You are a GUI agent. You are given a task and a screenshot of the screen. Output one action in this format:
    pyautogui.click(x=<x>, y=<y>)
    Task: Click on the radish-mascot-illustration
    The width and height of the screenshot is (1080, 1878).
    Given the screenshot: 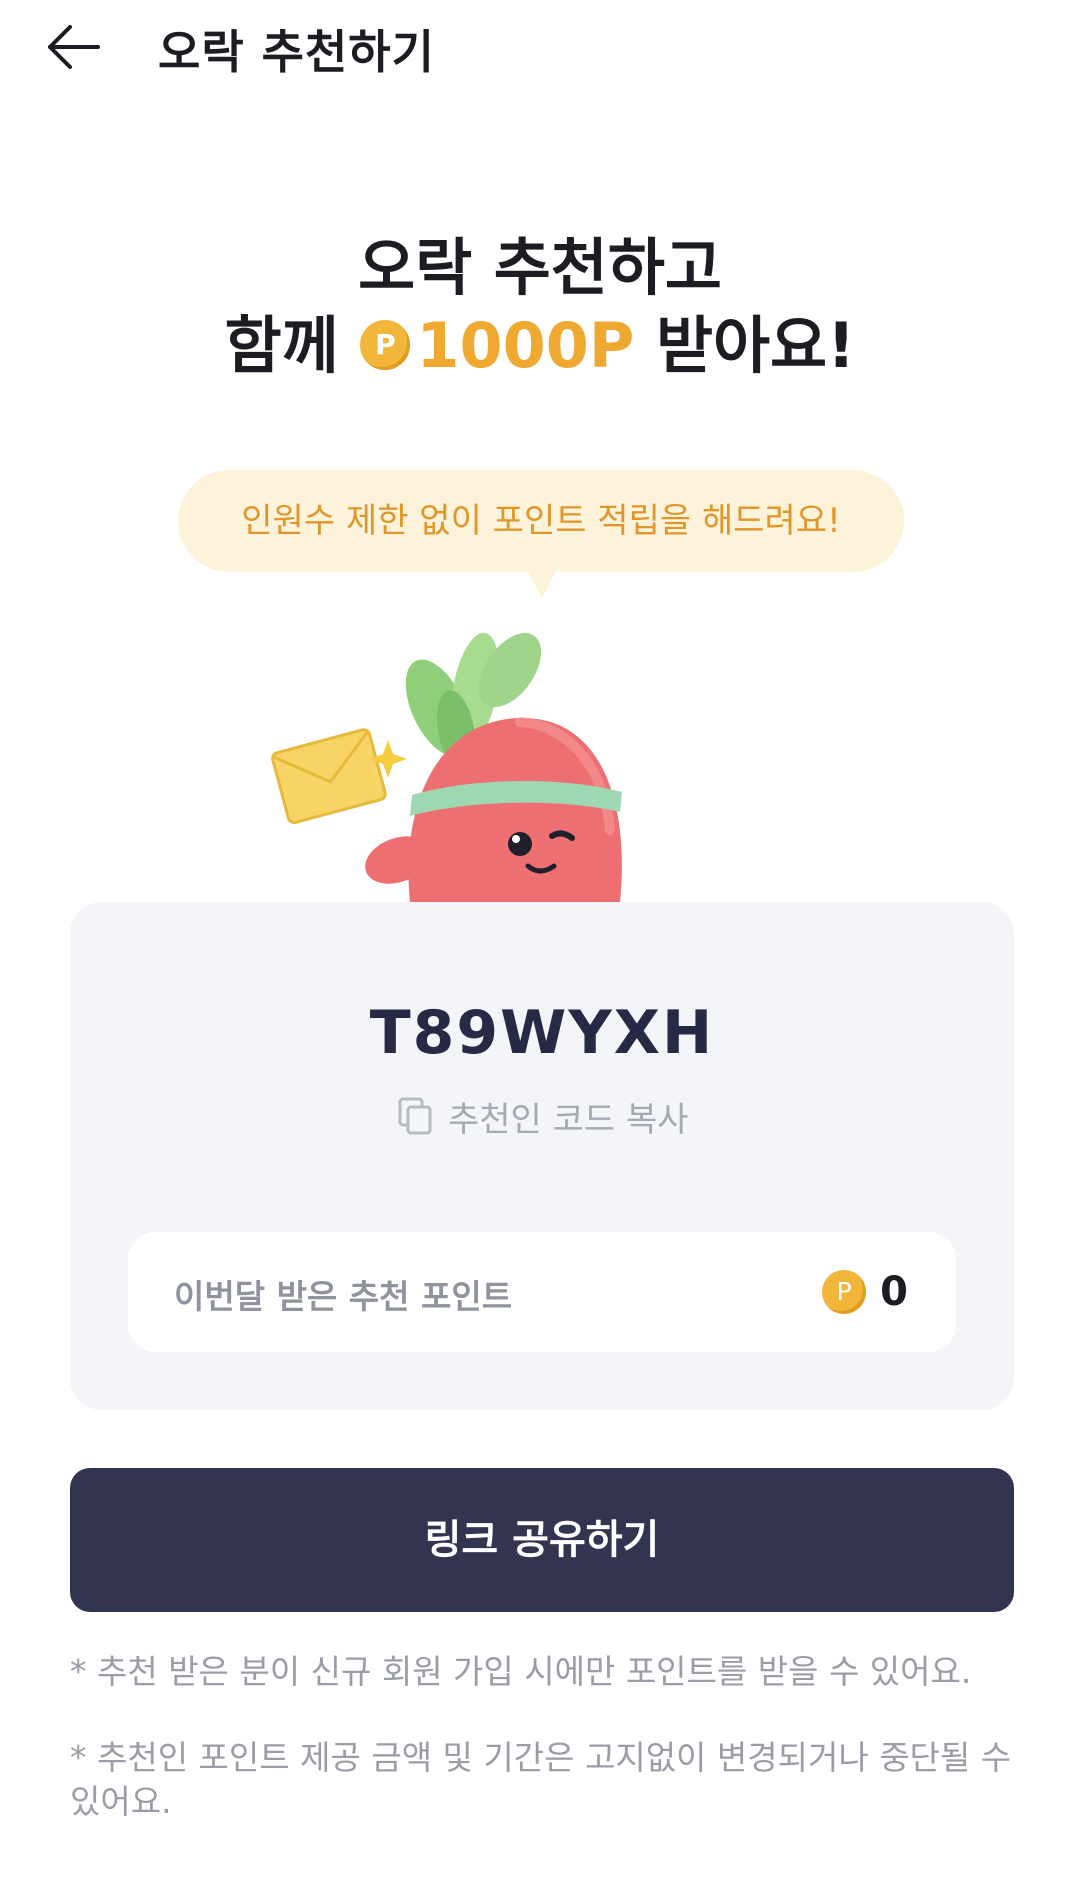 What is the action you would take?
    pyautogui.click(x=446, y=767)
    